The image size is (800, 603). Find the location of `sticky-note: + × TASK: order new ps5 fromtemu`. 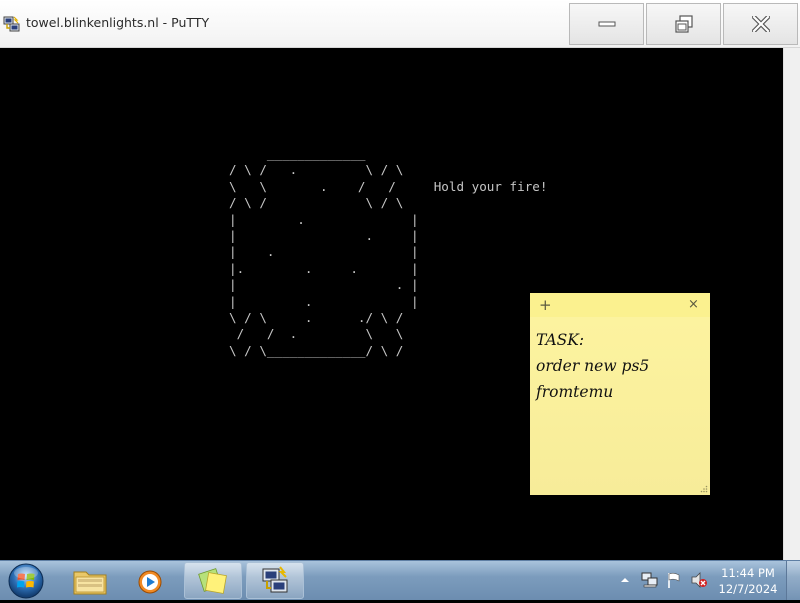

sticky-note: + × TASK: order new ps5 fromtemu is located at coordinates (620, 394).